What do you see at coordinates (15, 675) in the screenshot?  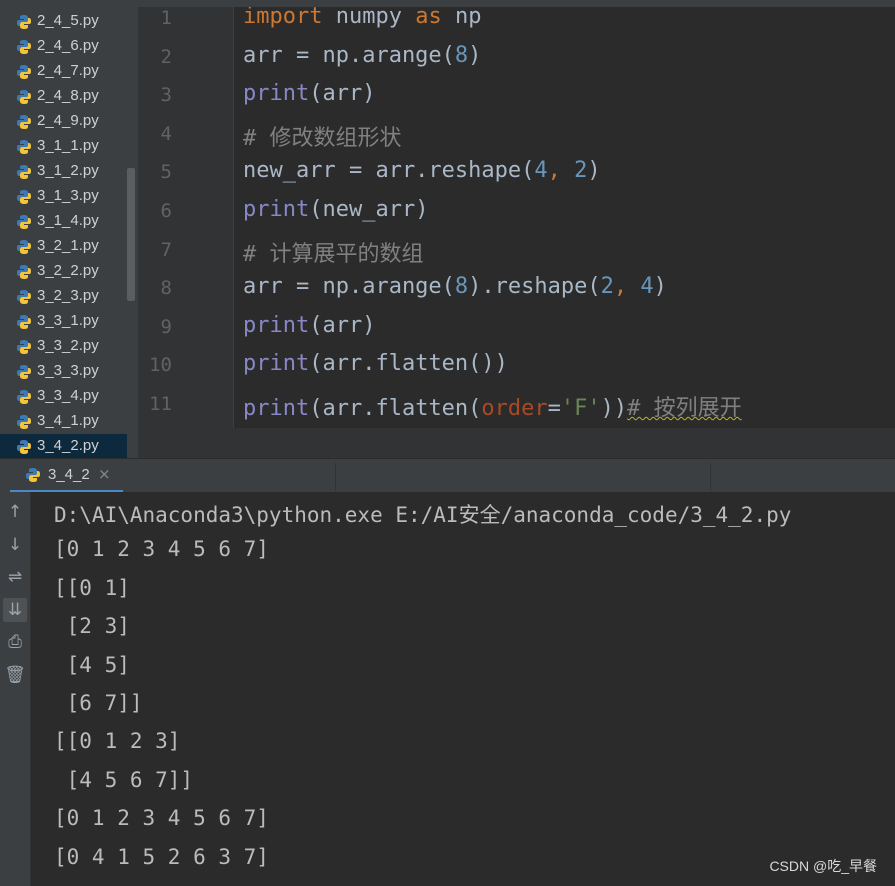 I see `trash-icon: 🗑` at bounding box center [15, 675].